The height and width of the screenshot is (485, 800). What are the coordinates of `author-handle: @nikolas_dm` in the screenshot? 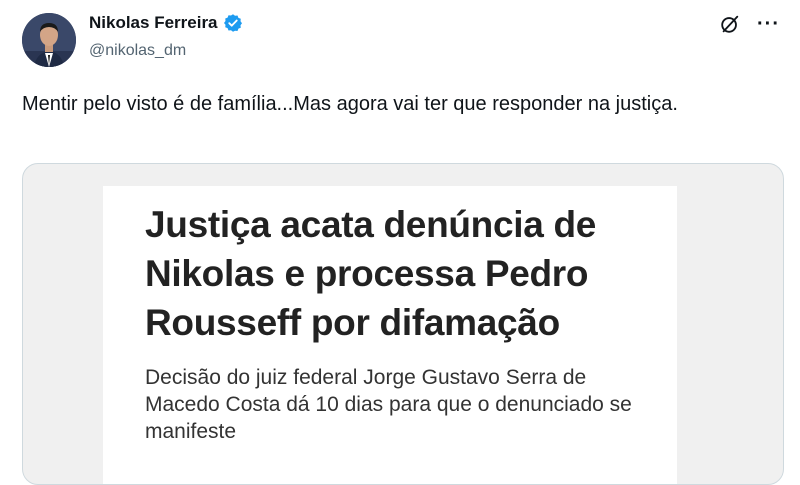 It's located at (137, 51).